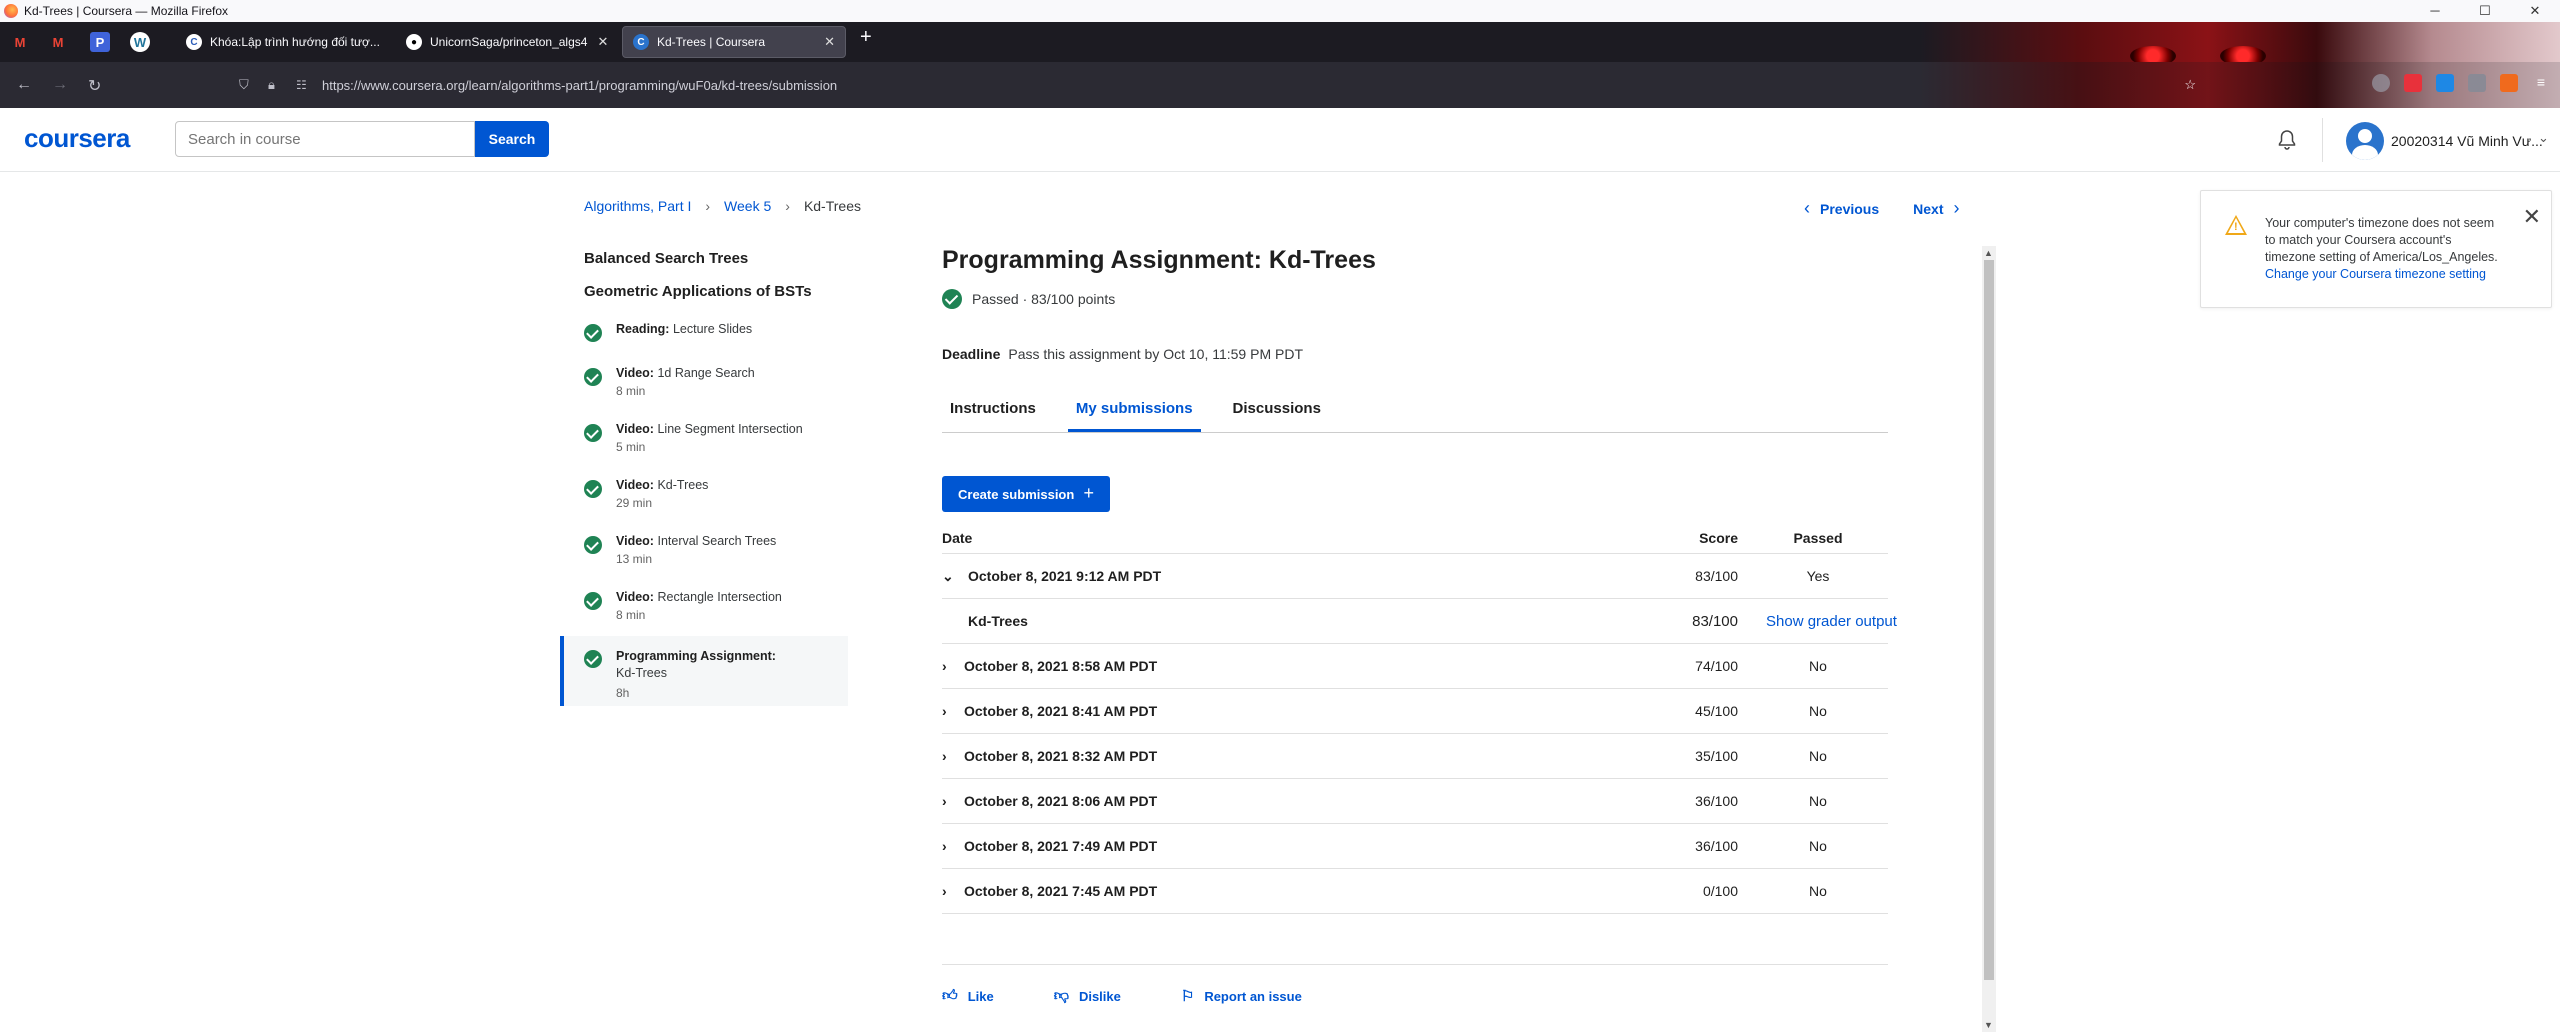 The image size is (2560, 1032). Describe the element at coordinates (2532, 217) in the screenshot. I see `close-icon: ✕` at that location.